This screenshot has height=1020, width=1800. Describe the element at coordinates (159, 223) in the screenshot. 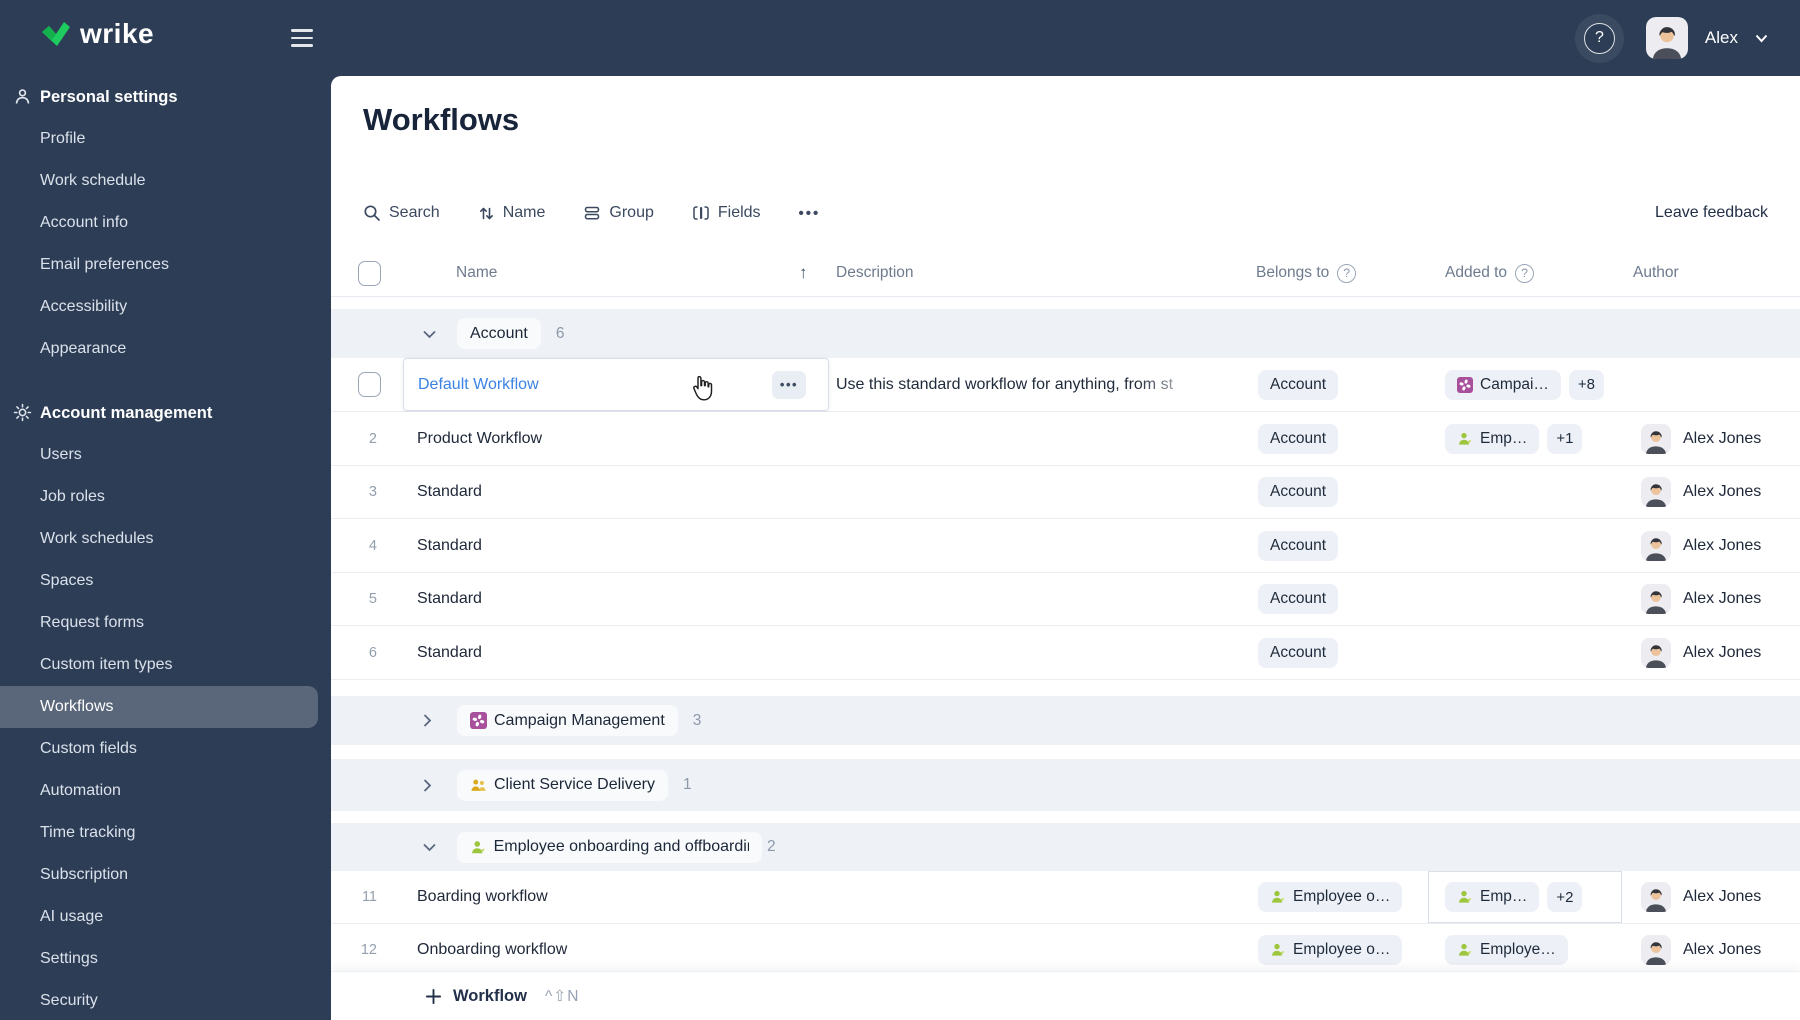

I see `sidebar-item-account-info: Account info` at that location.